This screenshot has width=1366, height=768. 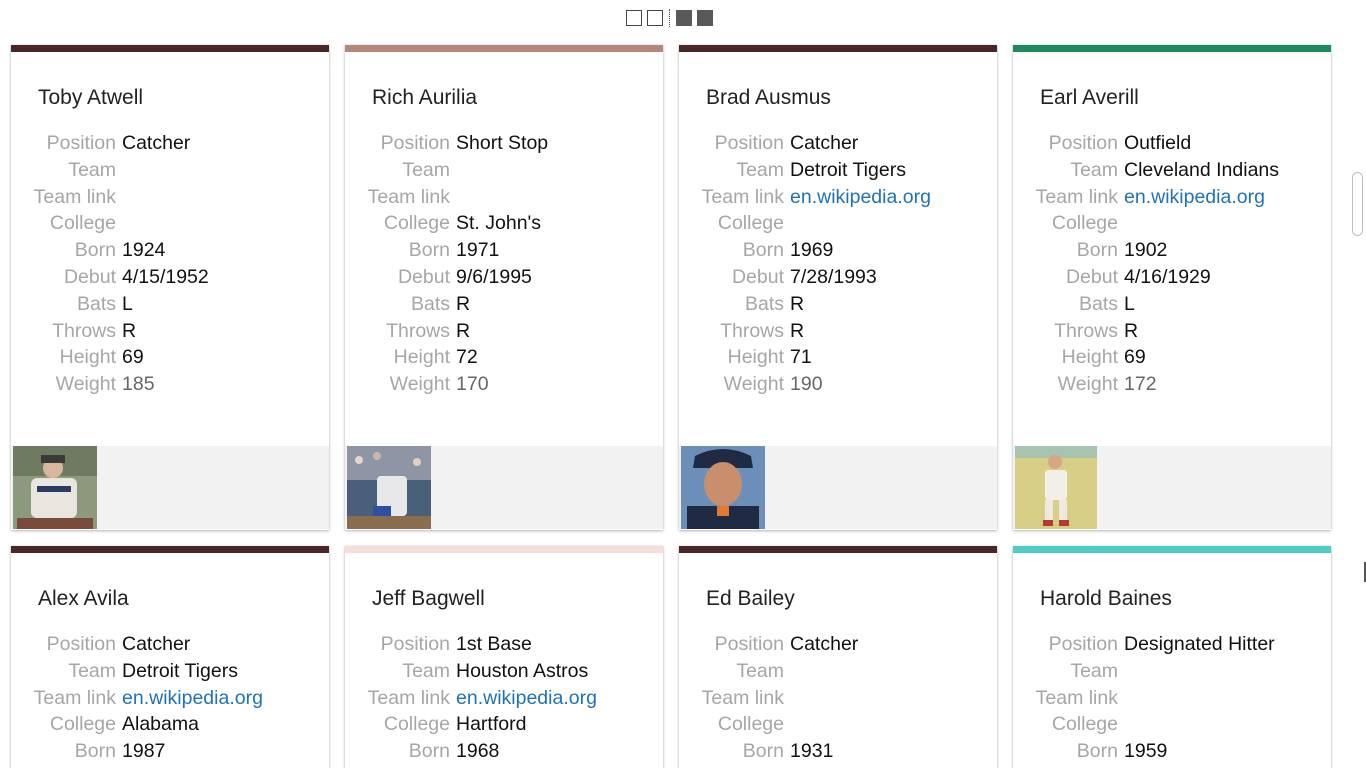 I want to click on list-view-icon, so click(x=705, y=18).